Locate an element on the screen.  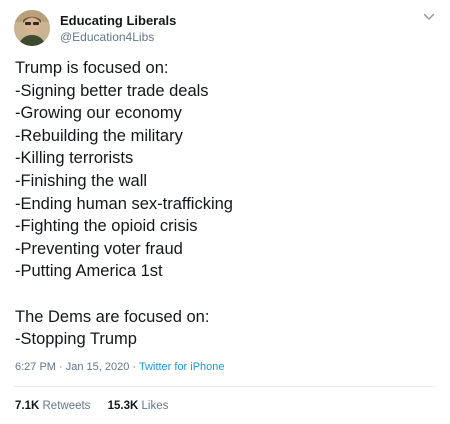
retweets-label: Retweets is located at coordinates (66, 406).